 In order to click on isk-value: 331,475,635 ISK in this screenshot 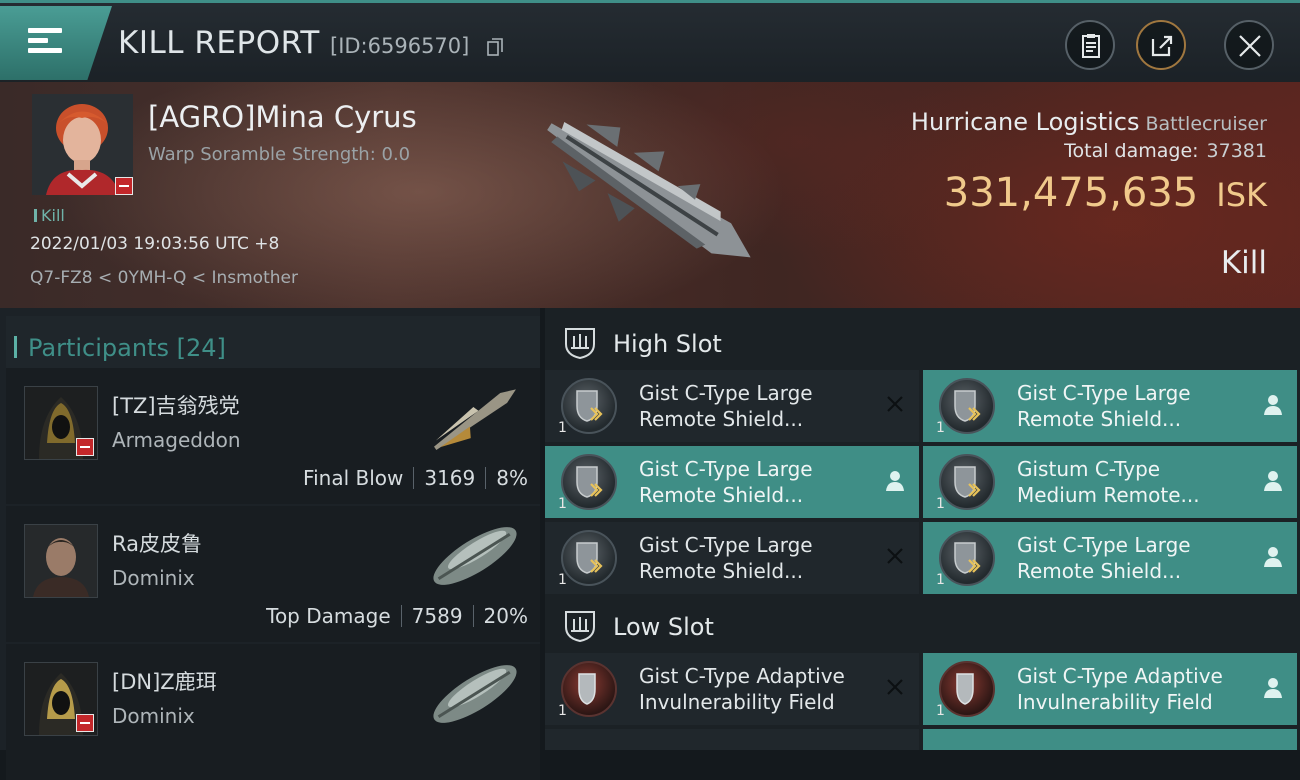, I will do `click(1105, 193)`.